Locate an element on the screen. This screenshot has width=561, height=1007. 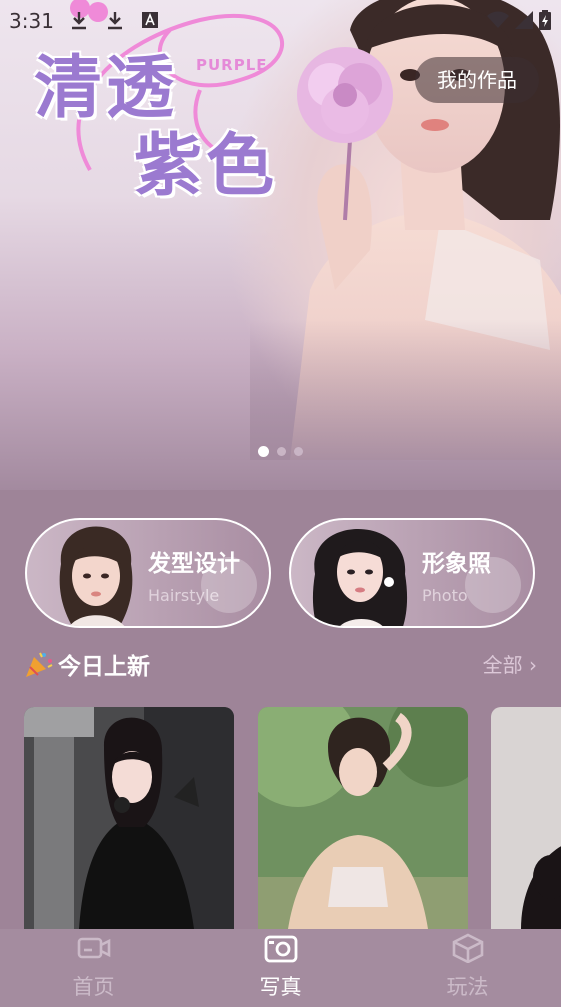
partial-photo-image is located at coordinates (526, 818).